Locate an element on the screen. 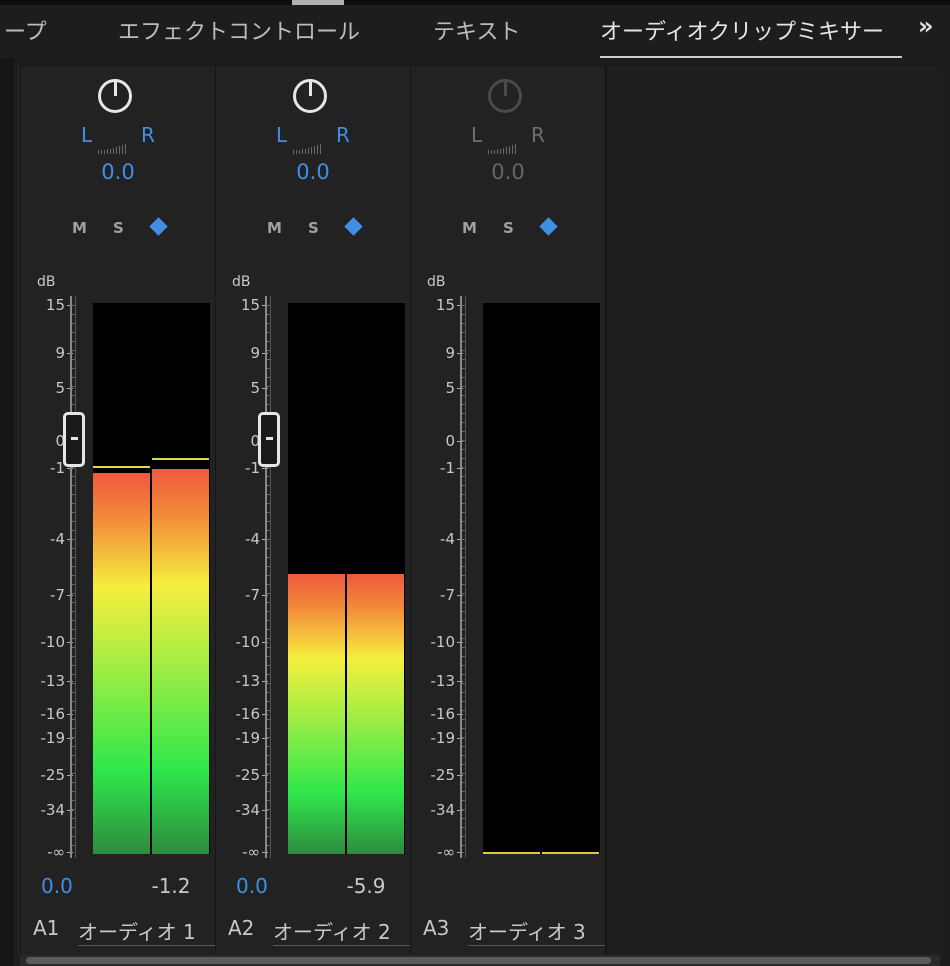  peak-hold-left is located at coordinates (121, 466).